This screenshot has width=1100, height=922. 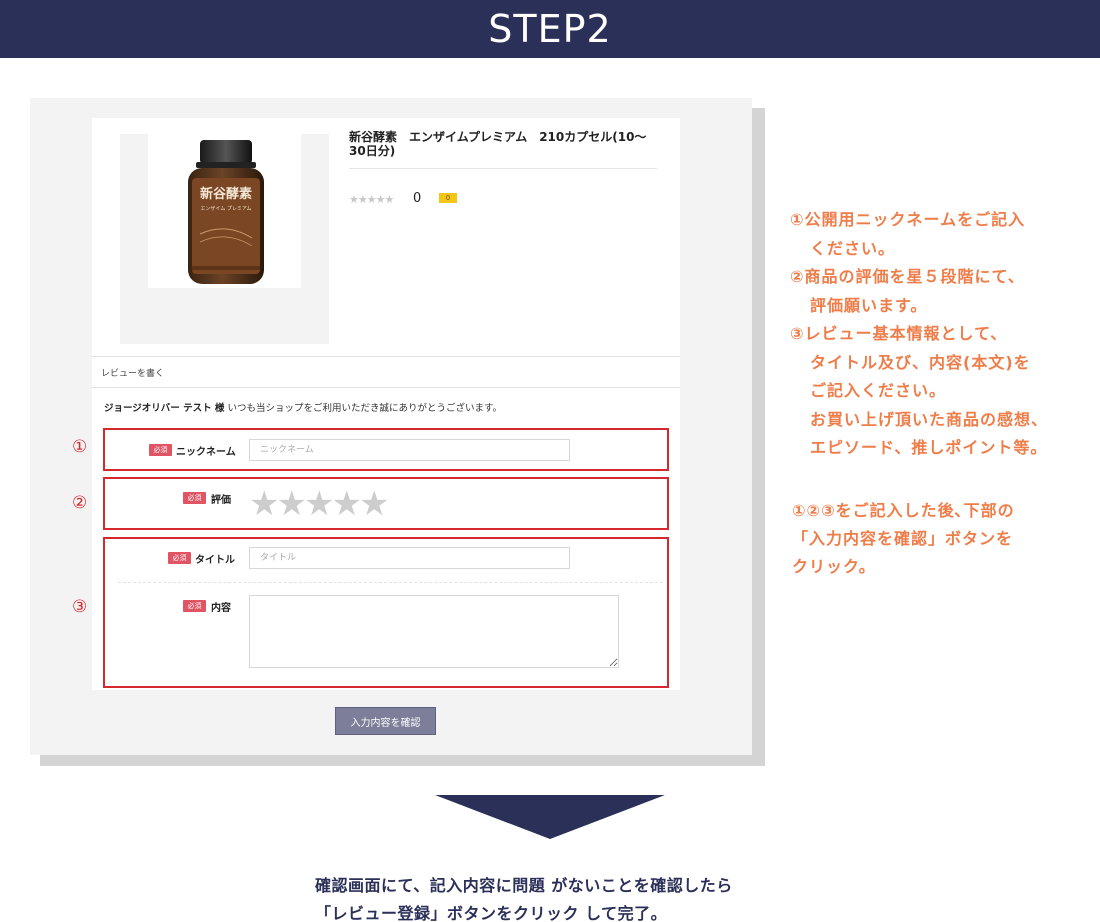 What do you see at coordinates (834, 566) in the screenshot?
I see `instruction-line: クリック。` at bounding box center [834, 566].